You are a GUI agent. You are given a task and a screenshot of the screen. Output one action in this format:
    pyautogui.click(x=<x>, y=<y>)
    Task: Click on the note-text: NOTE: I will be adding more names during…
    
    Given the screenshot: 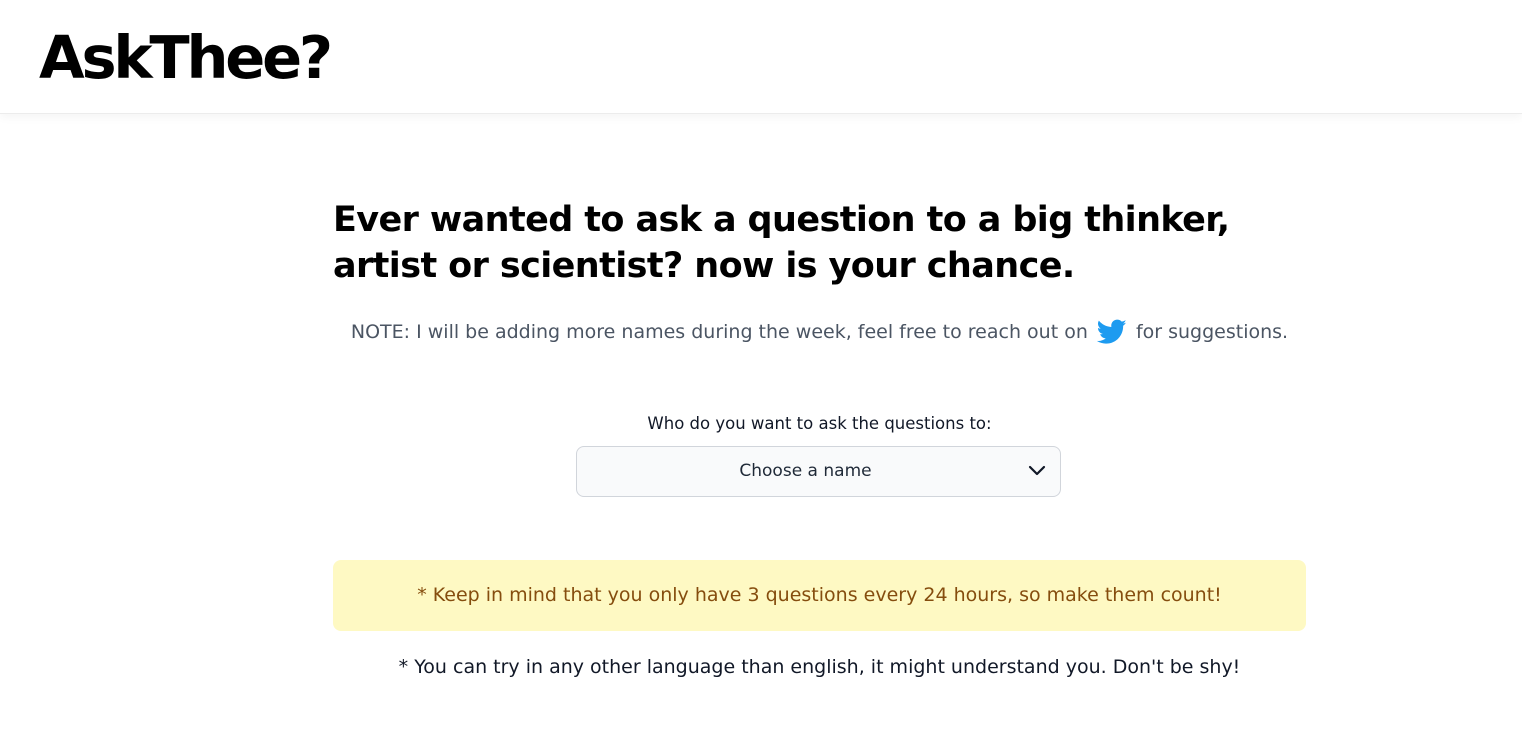 What is the action you would take?
    pyautogui.click(x=819, y=332)
    